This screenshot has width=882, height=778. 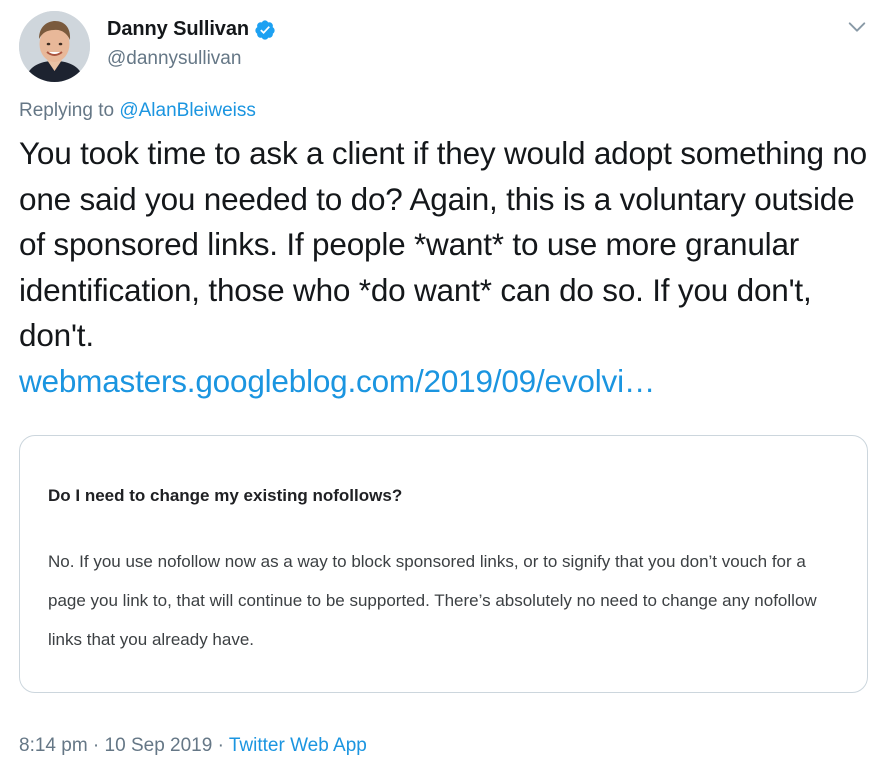 I want to click on reply-context: Replying to @AlanBleiweiss, so click(x=137, y=111).